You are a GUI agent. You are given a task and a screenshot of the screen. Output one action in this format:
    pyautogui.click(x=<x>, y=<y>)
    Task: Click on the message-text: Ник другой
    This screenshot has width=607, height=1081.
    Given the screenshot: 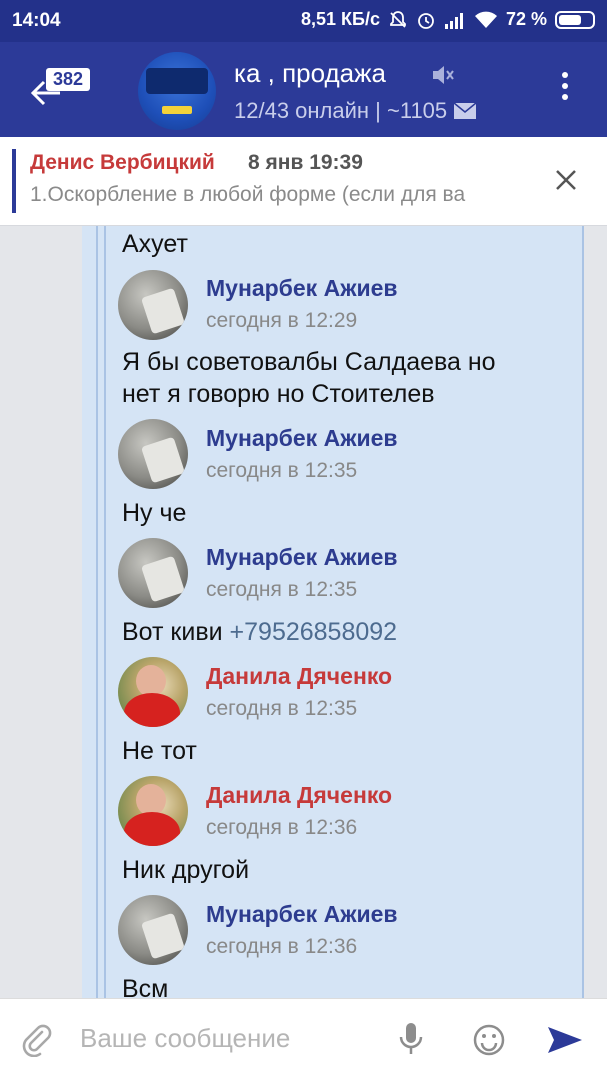 What is the action you would take?
    pyautogui.click(x=186, y=870)
    